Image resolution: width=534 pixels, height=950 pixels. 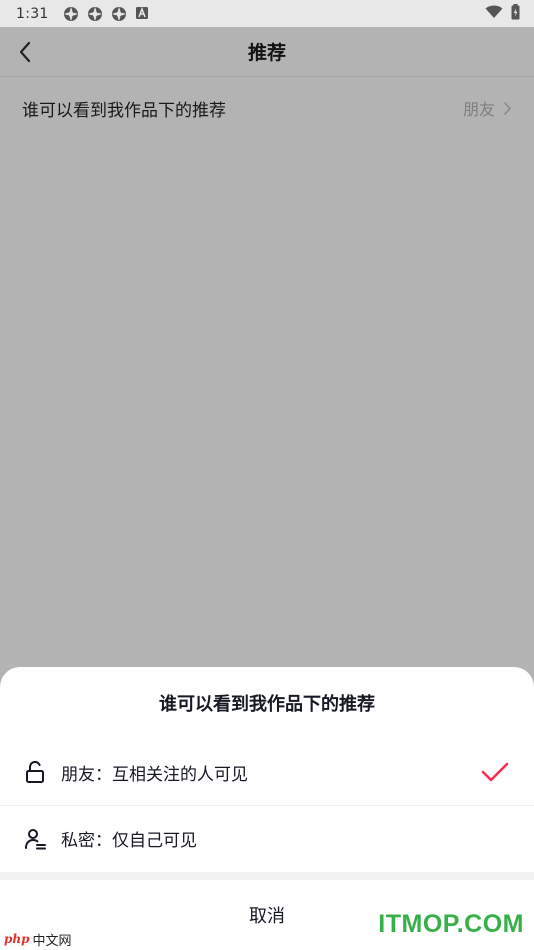 What do you see at coordinates (35, 839) in the screenshot?
I see `private-user-icon` at bounding box center [35, 839].